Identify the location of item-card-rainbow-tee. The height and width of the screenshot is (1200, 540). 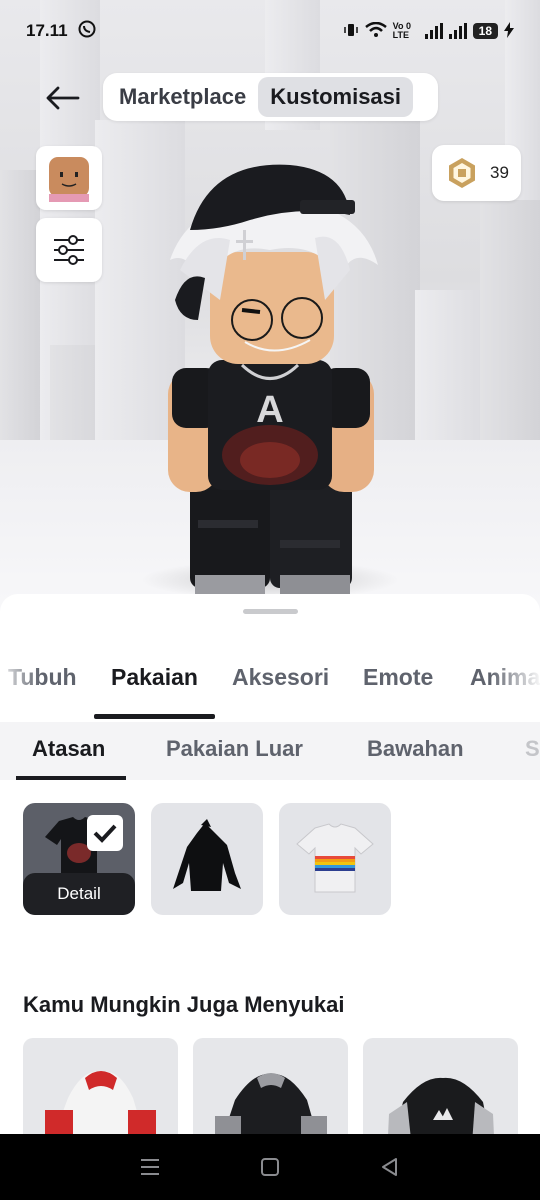
(335, 859).